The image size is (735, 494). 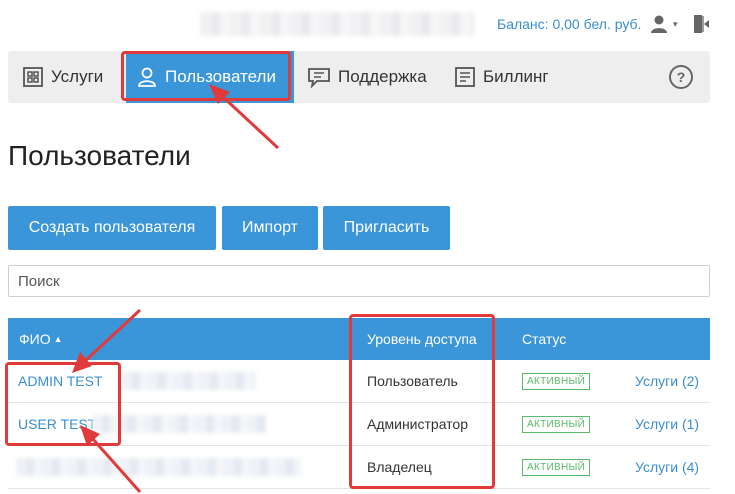 I want to click on nav-label-billing: Биллинг, so click(x=516, y=76).